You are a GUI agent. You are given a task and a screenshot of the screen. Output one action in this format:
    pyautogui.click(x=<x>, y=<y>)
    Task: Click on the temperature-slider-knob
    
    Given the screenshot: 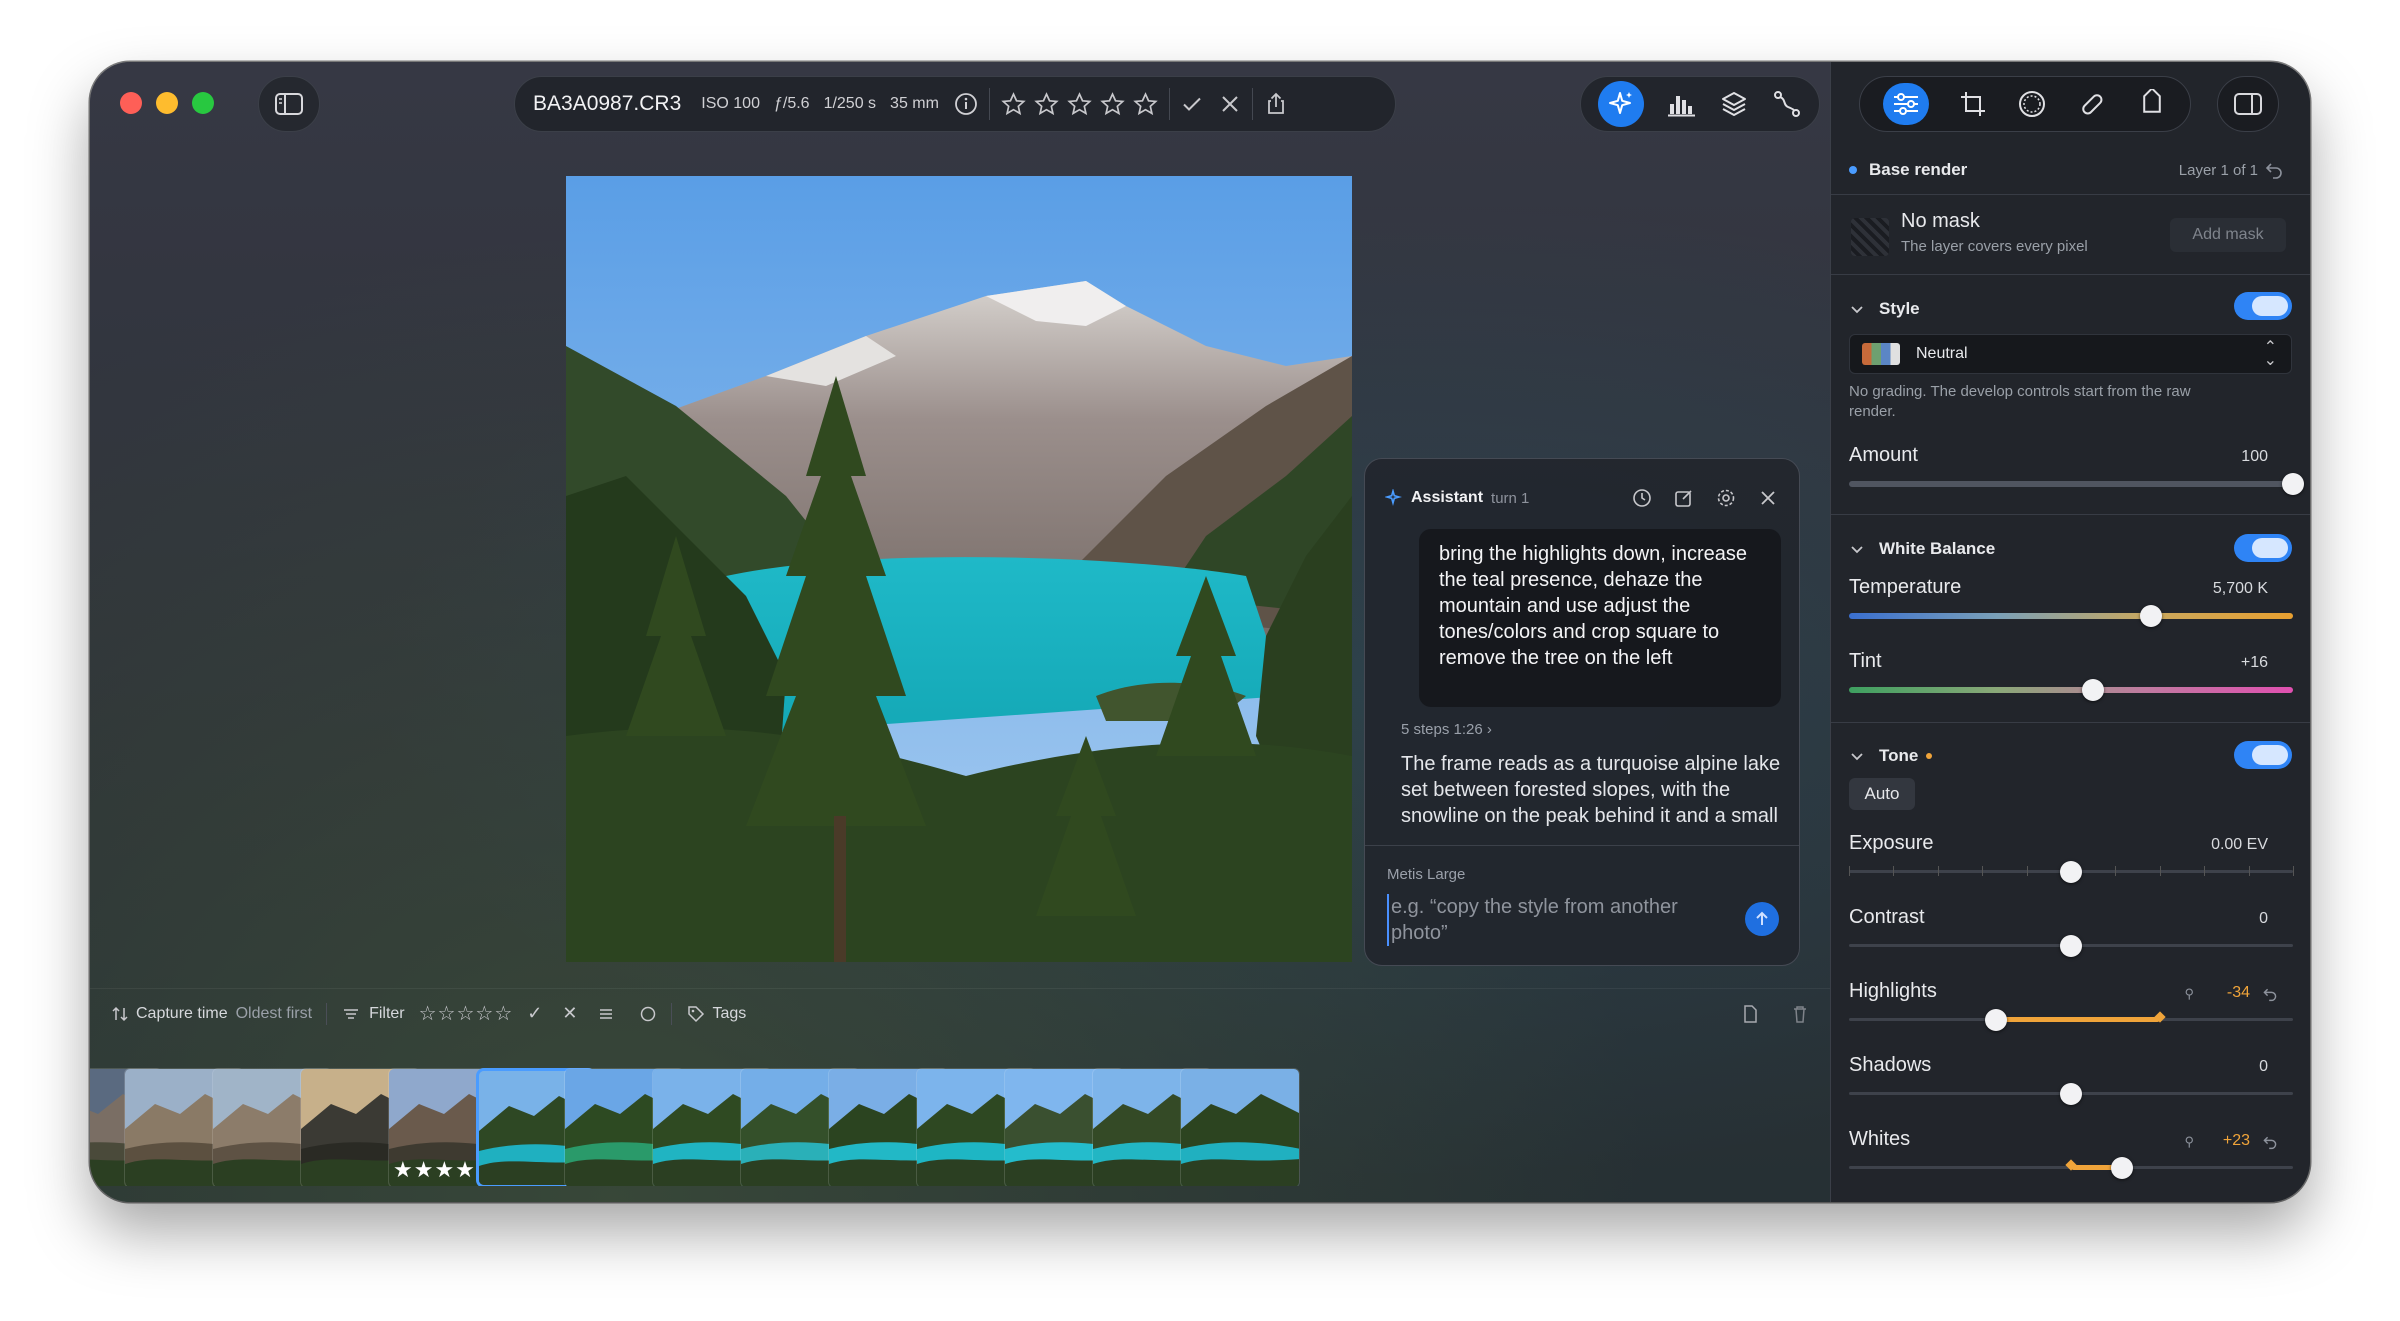 What is the action you would take?
    pyautogui.click(x=2150, y=616)
    